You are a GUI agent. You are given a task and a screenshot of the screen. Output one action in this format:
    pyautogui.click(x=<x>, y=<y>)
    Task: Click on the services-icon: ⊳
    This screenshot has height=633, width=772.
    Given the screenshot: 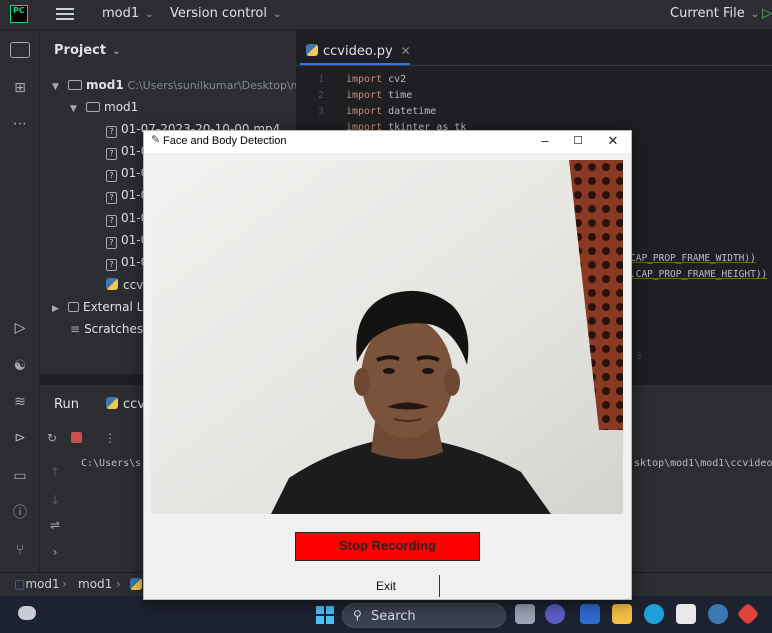 What is the action you would take?
    pyautogui.click(x=20, y=438)
    